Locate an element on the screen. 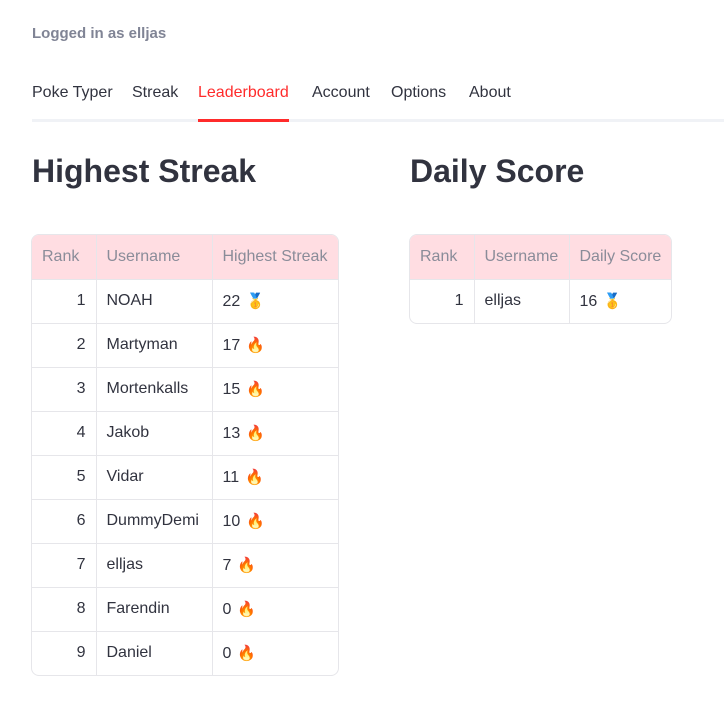 The width and height of the screenshot is (724, 710). table-row: 1 elljas 16 🥇 is located at coordinates (540, 301).